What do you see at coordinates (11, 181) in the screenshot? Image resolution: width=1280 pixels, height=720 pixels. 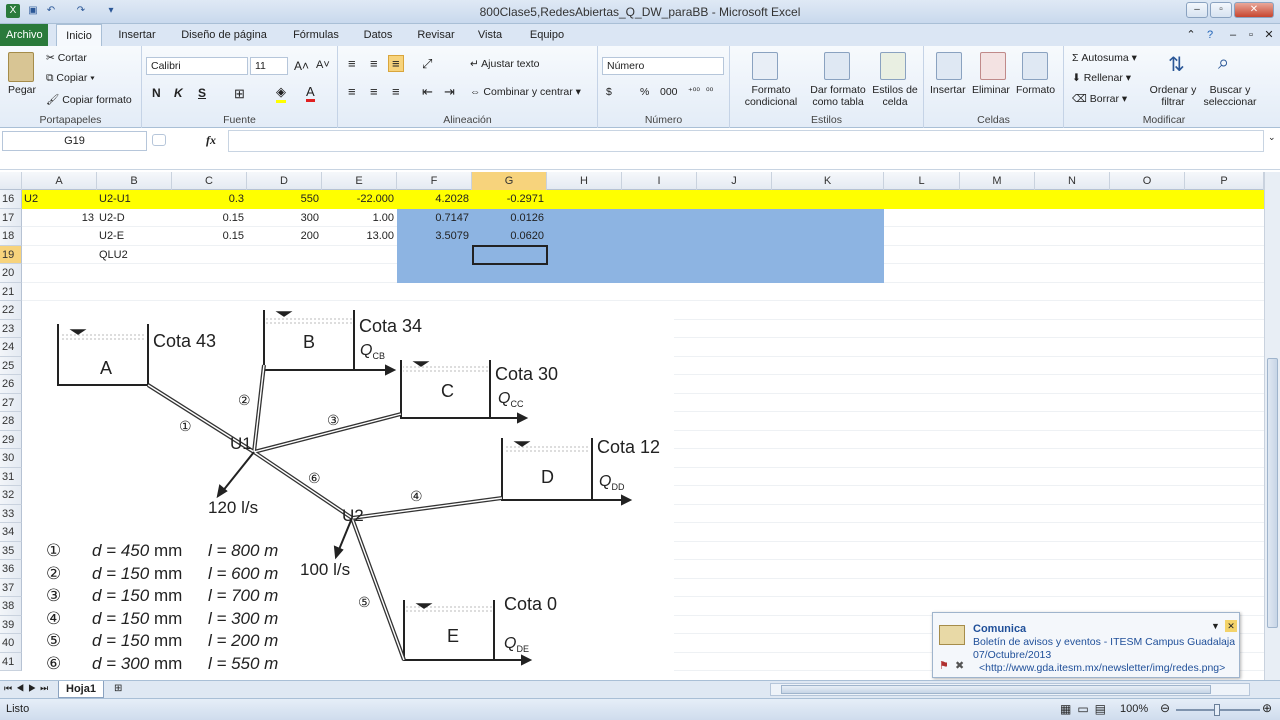 I see `select-all-corner` at bounding box center [11, 181].